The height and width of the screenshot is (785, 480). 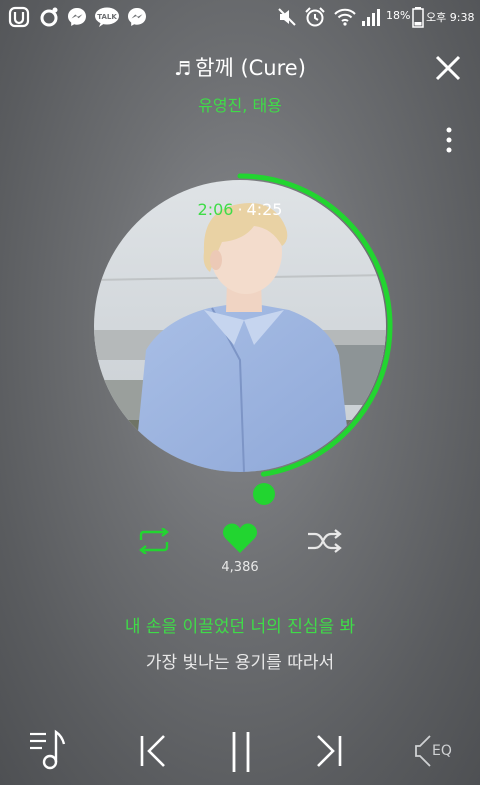 What do you see at coordinates (398, 15) in the screenshot?
I see `battery-percent: 18%` at bounding box center [398, 15].